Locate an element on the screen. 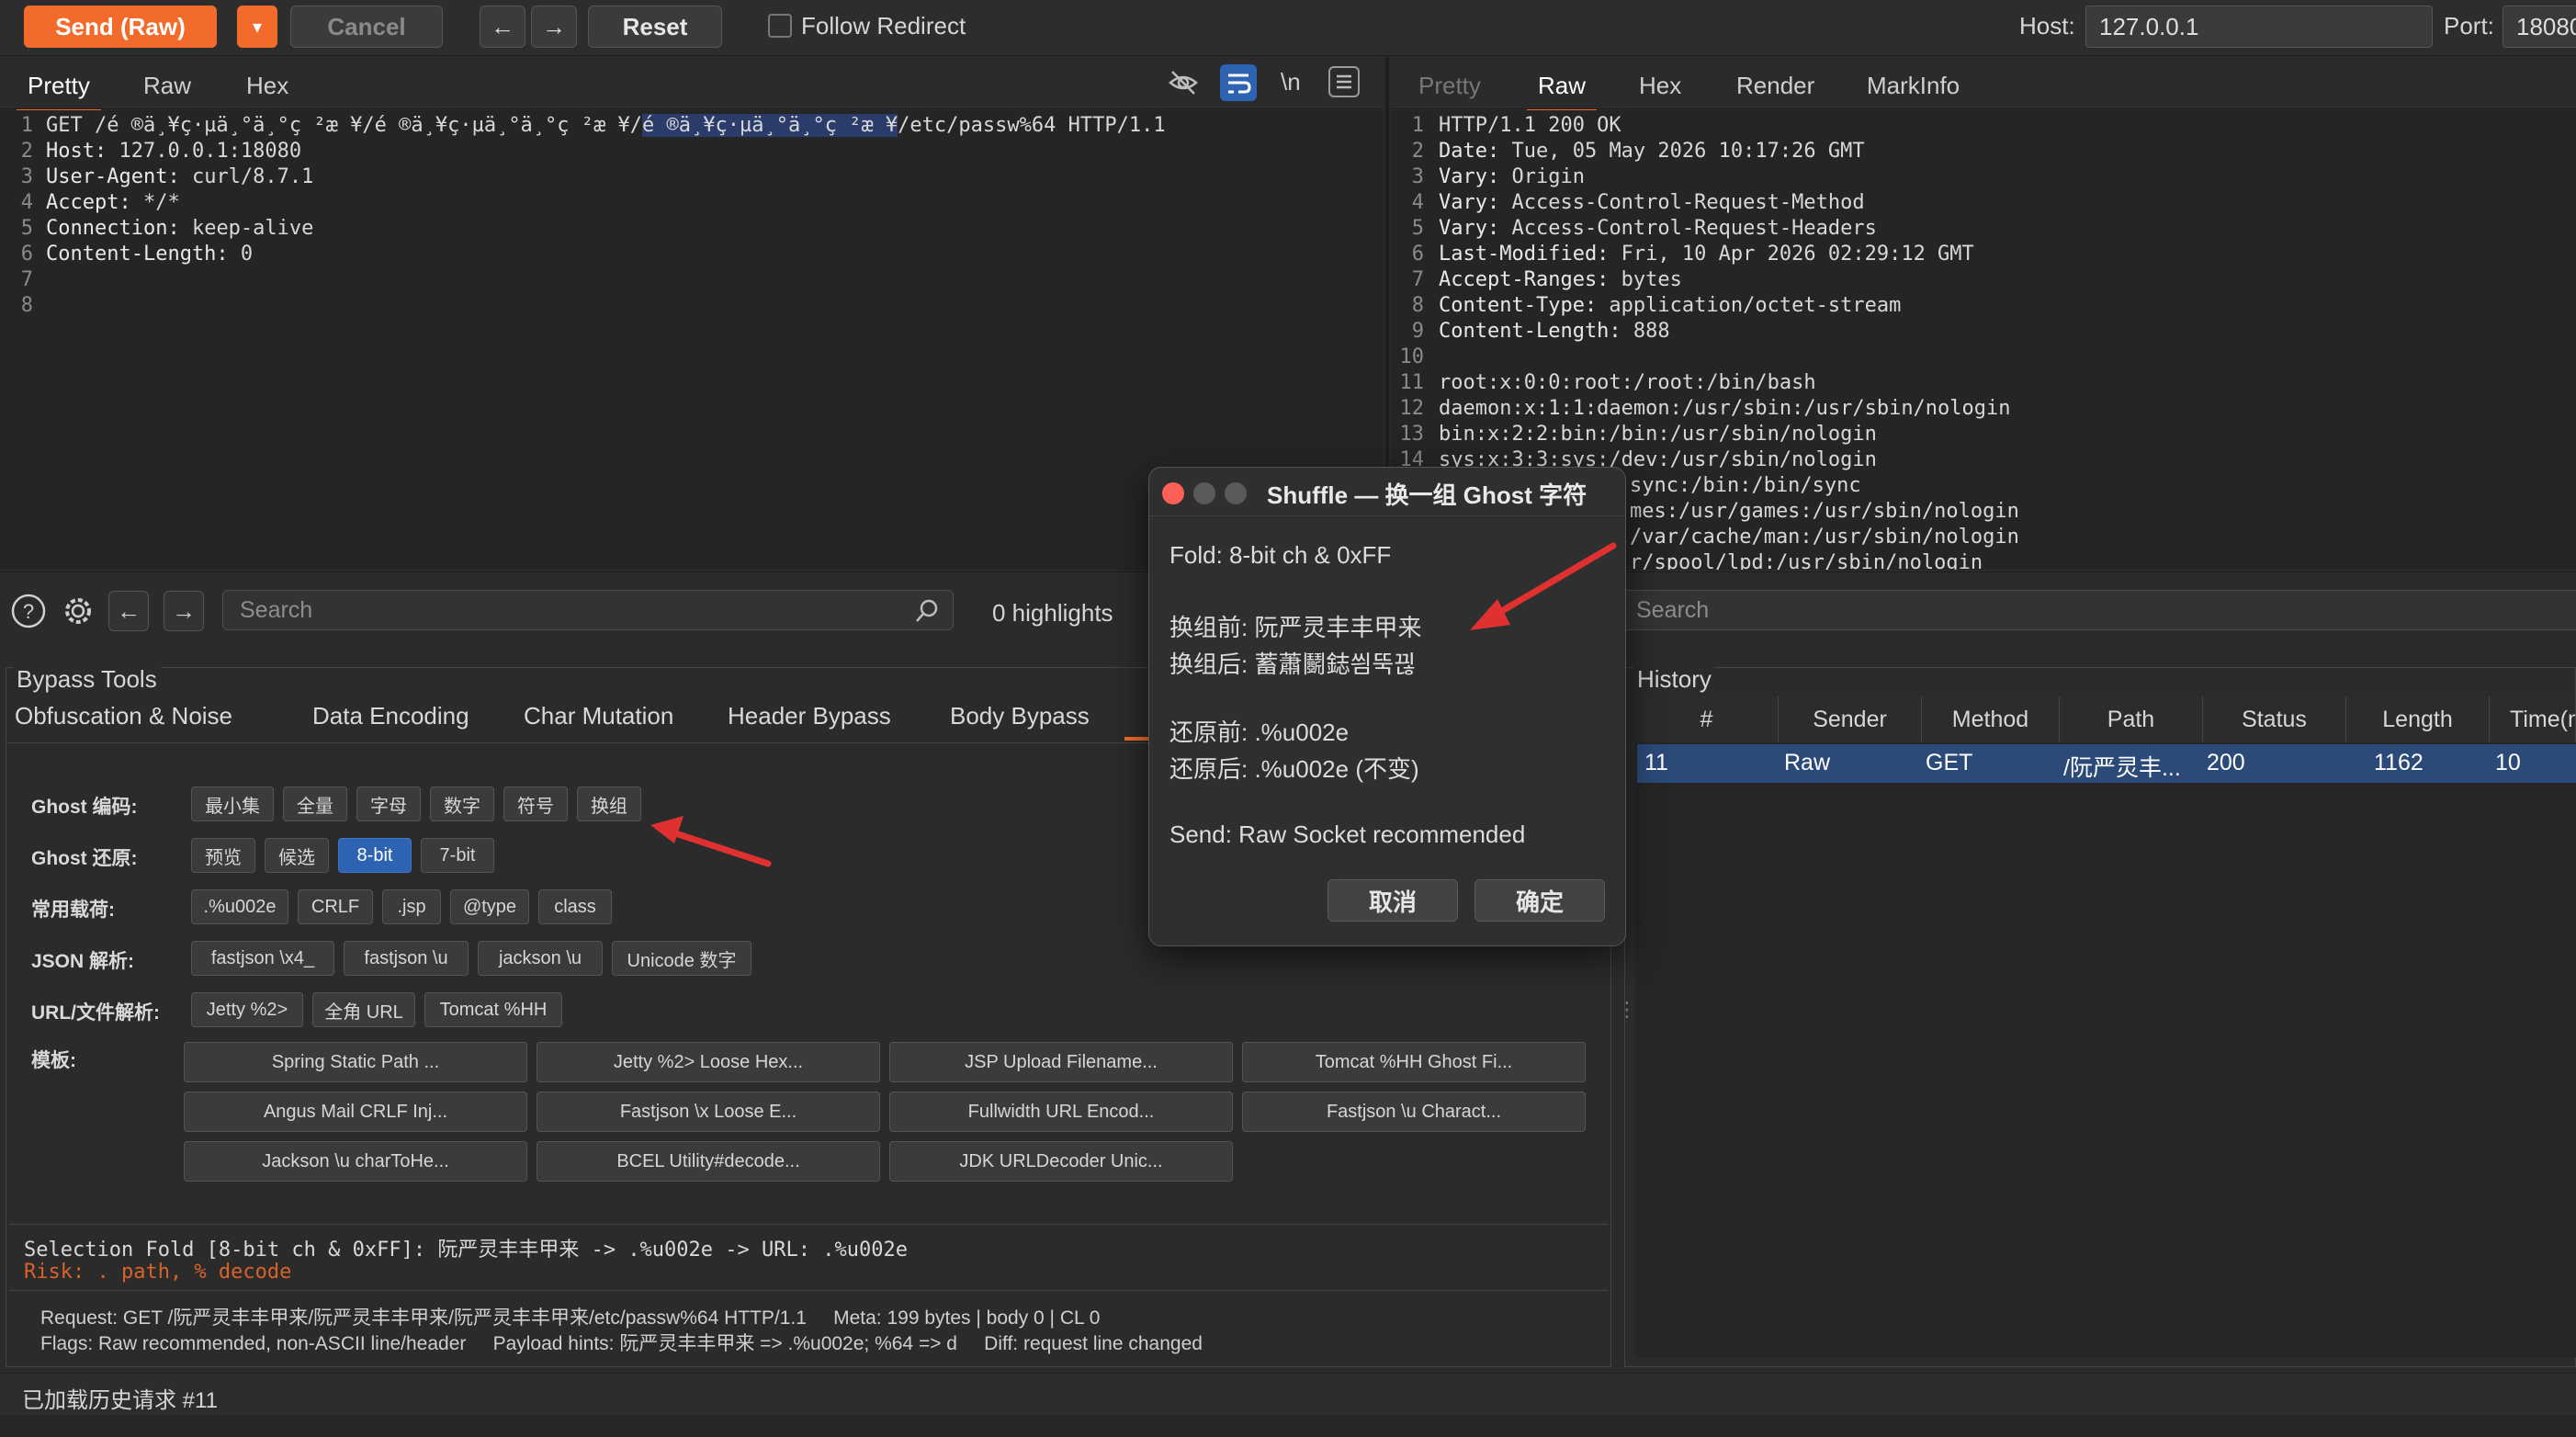 This screenshot has width=2576, height=1437. arrow-to-dialog is located at coordinates (1543, 586).